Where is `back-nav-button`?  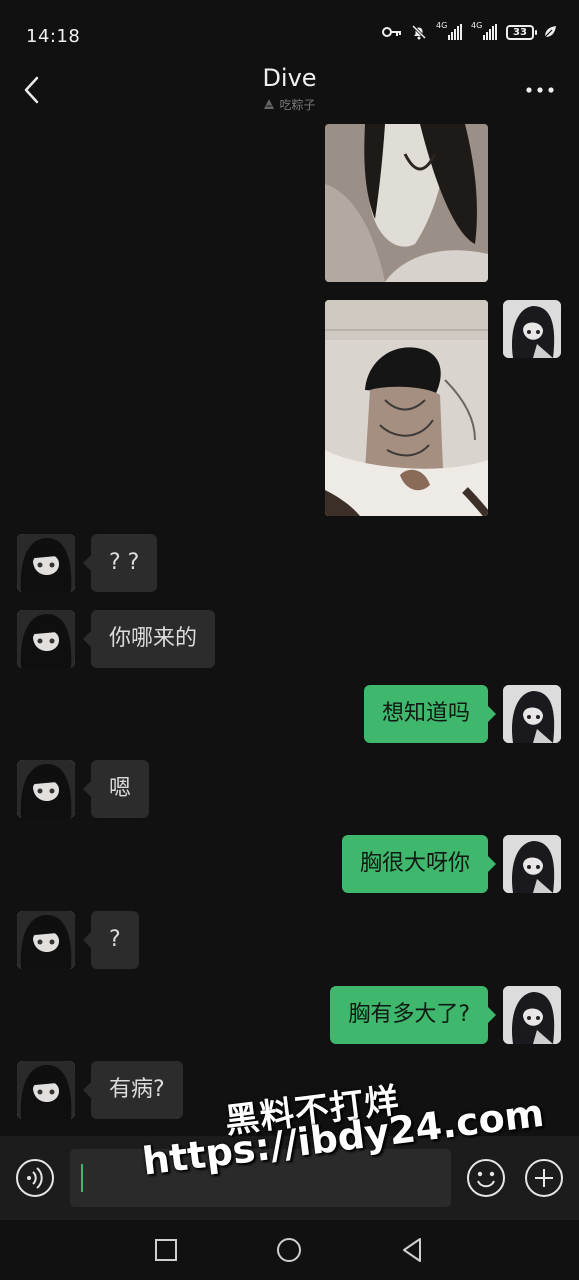
back-nav-button is located at coordinates (412, 1250).